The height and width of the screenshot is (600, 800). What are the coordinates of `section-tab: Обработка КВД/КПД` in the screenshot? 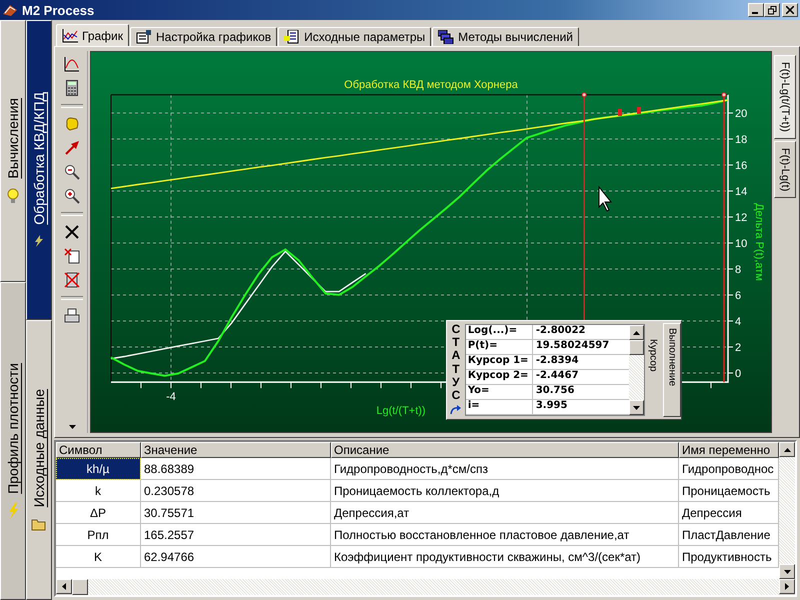 It's located at (39, 170).